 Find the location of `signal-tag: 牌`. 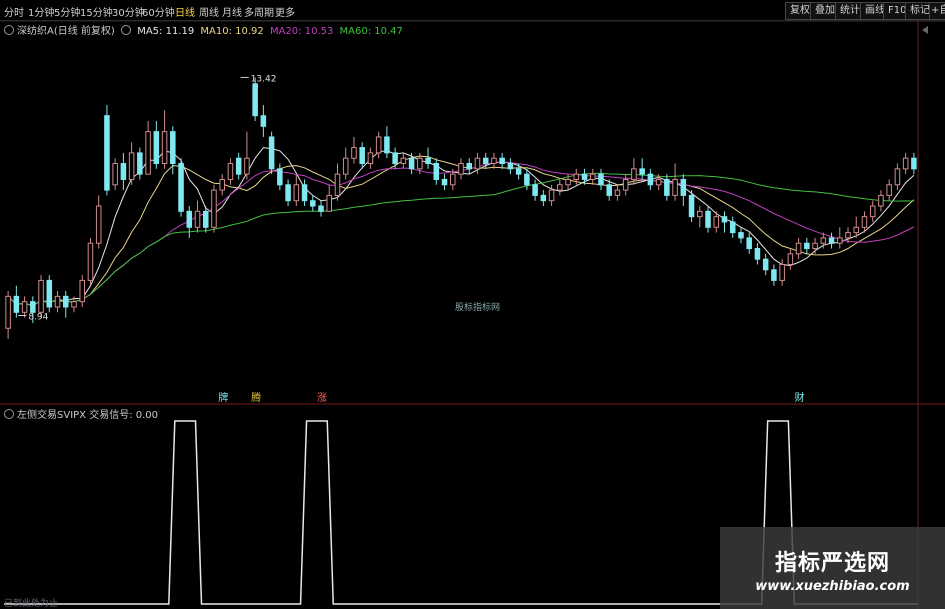

signal-tag: 牌 is located at coordinates (223, 397).